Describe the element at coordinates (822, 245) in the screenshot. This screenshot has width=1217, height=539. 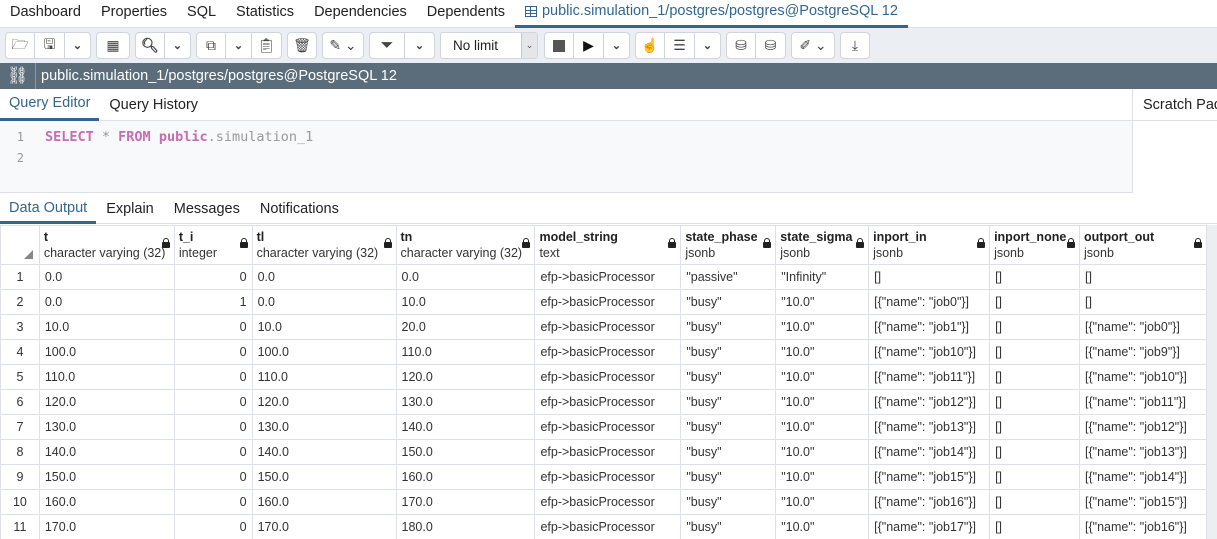
I see `column-header-state-sigma: state_sigma jsonb` at that location.